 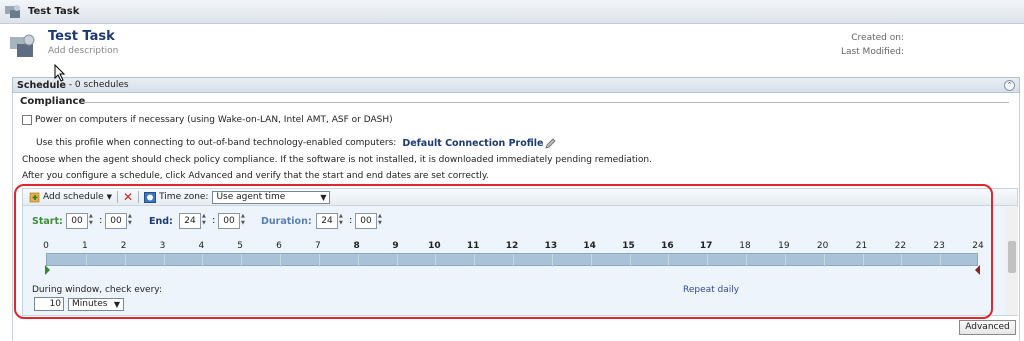 What do you see at coordinates (877, 38) in the screenshot?
I see `created-on-label: Created on:` at bounding box center [877, 38].